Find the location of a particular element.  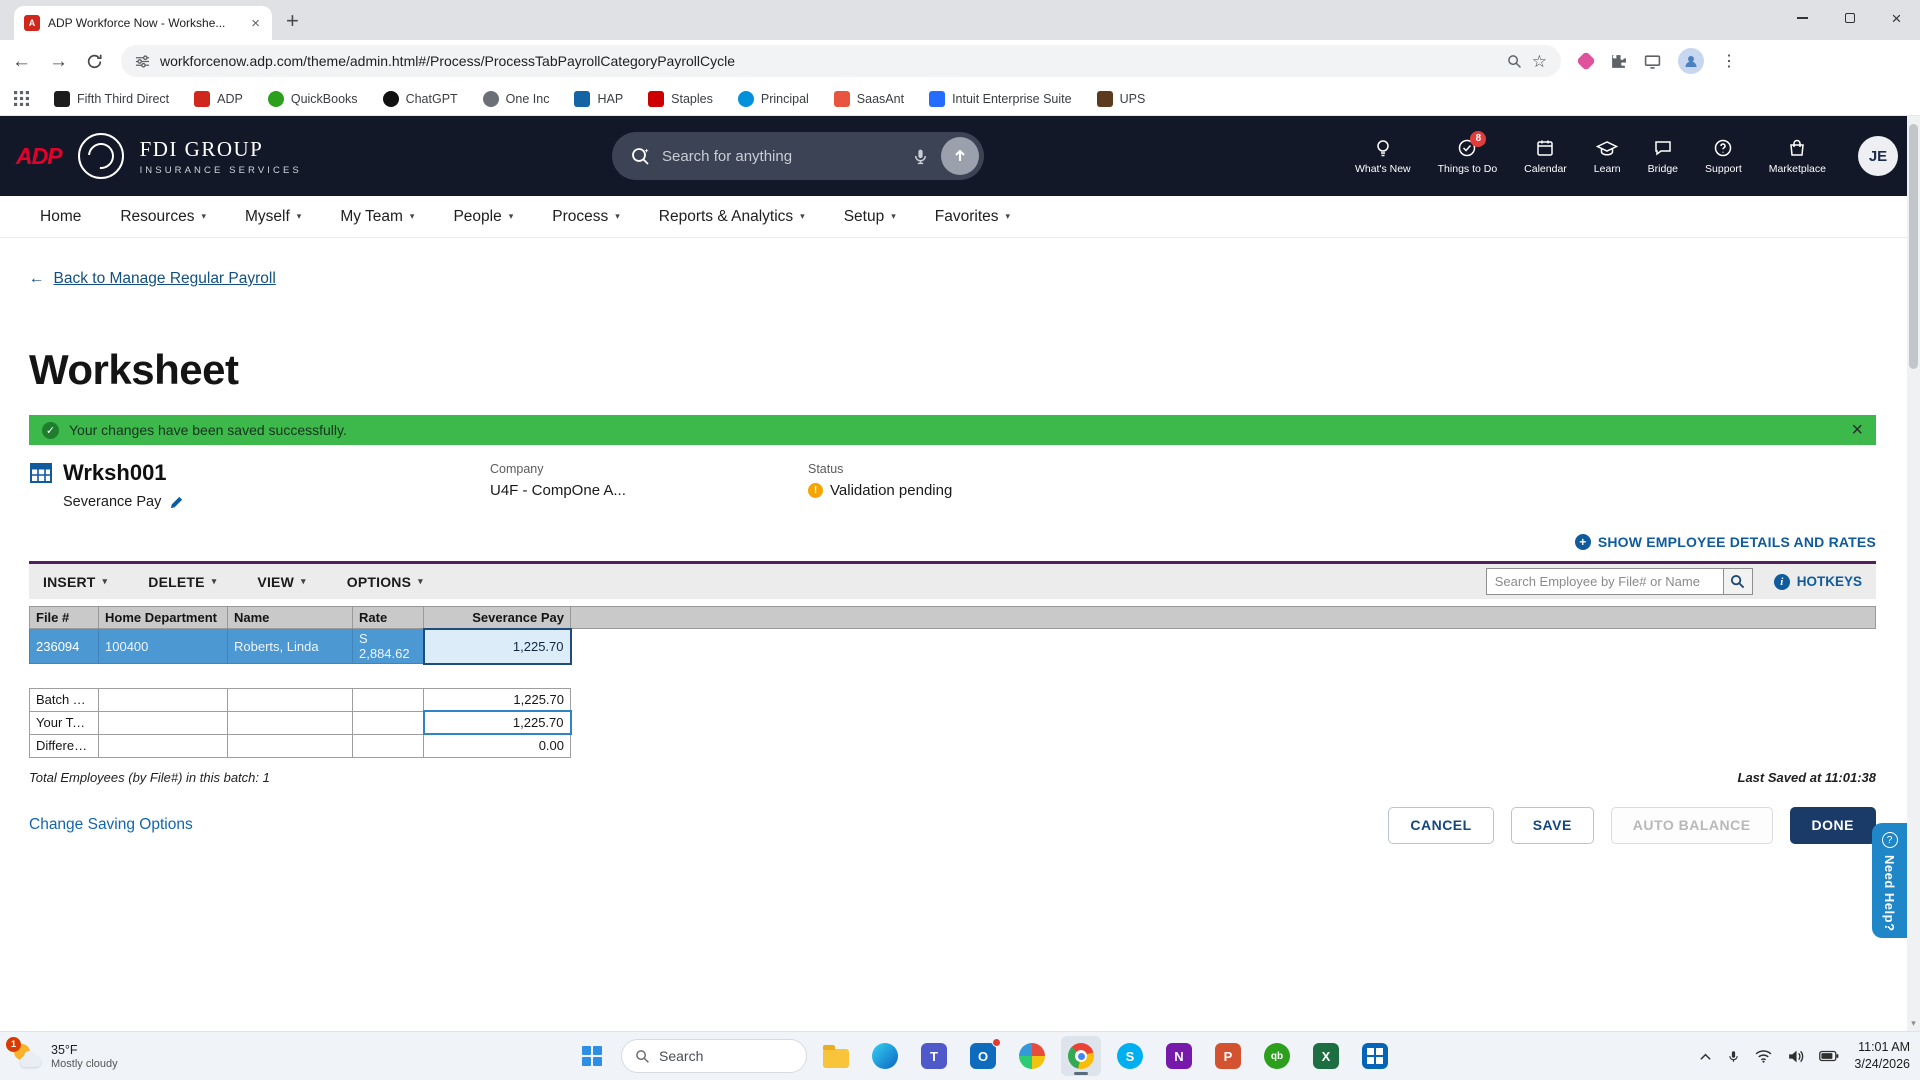

zoom-icon is located at coordinates (1514, 61).